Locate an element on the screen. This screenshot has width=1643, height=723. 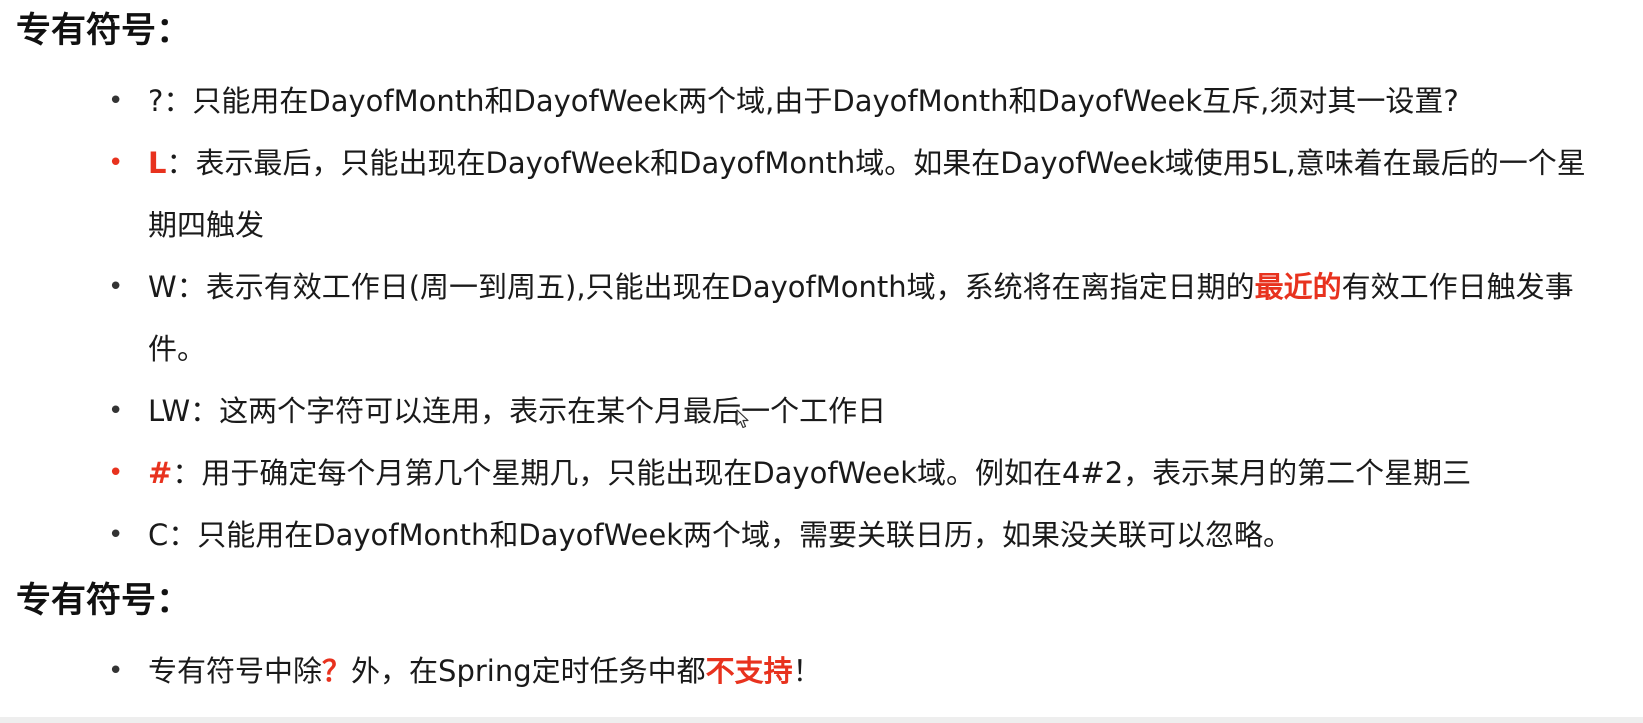
support-text-end: ！ is located at coordinates (807, 671).